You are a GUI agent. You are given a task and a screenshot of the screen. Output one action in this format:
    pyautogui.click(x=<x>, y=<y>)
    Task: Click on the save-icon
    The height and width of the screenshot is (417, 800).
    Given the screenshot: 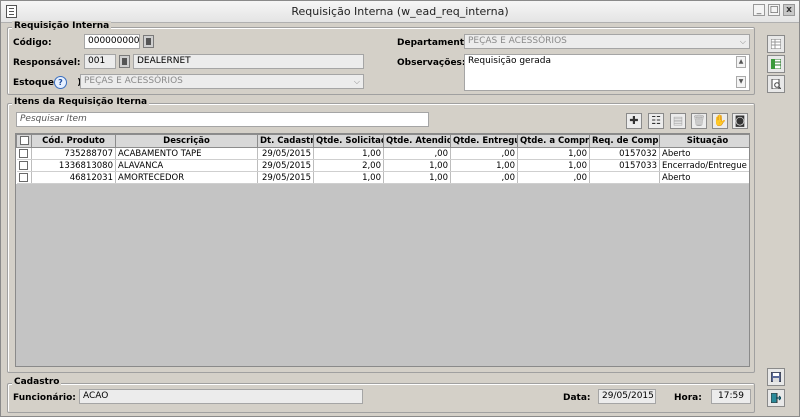 What is the action you would take?
    pyautogui.click(x=776, y=377)
    